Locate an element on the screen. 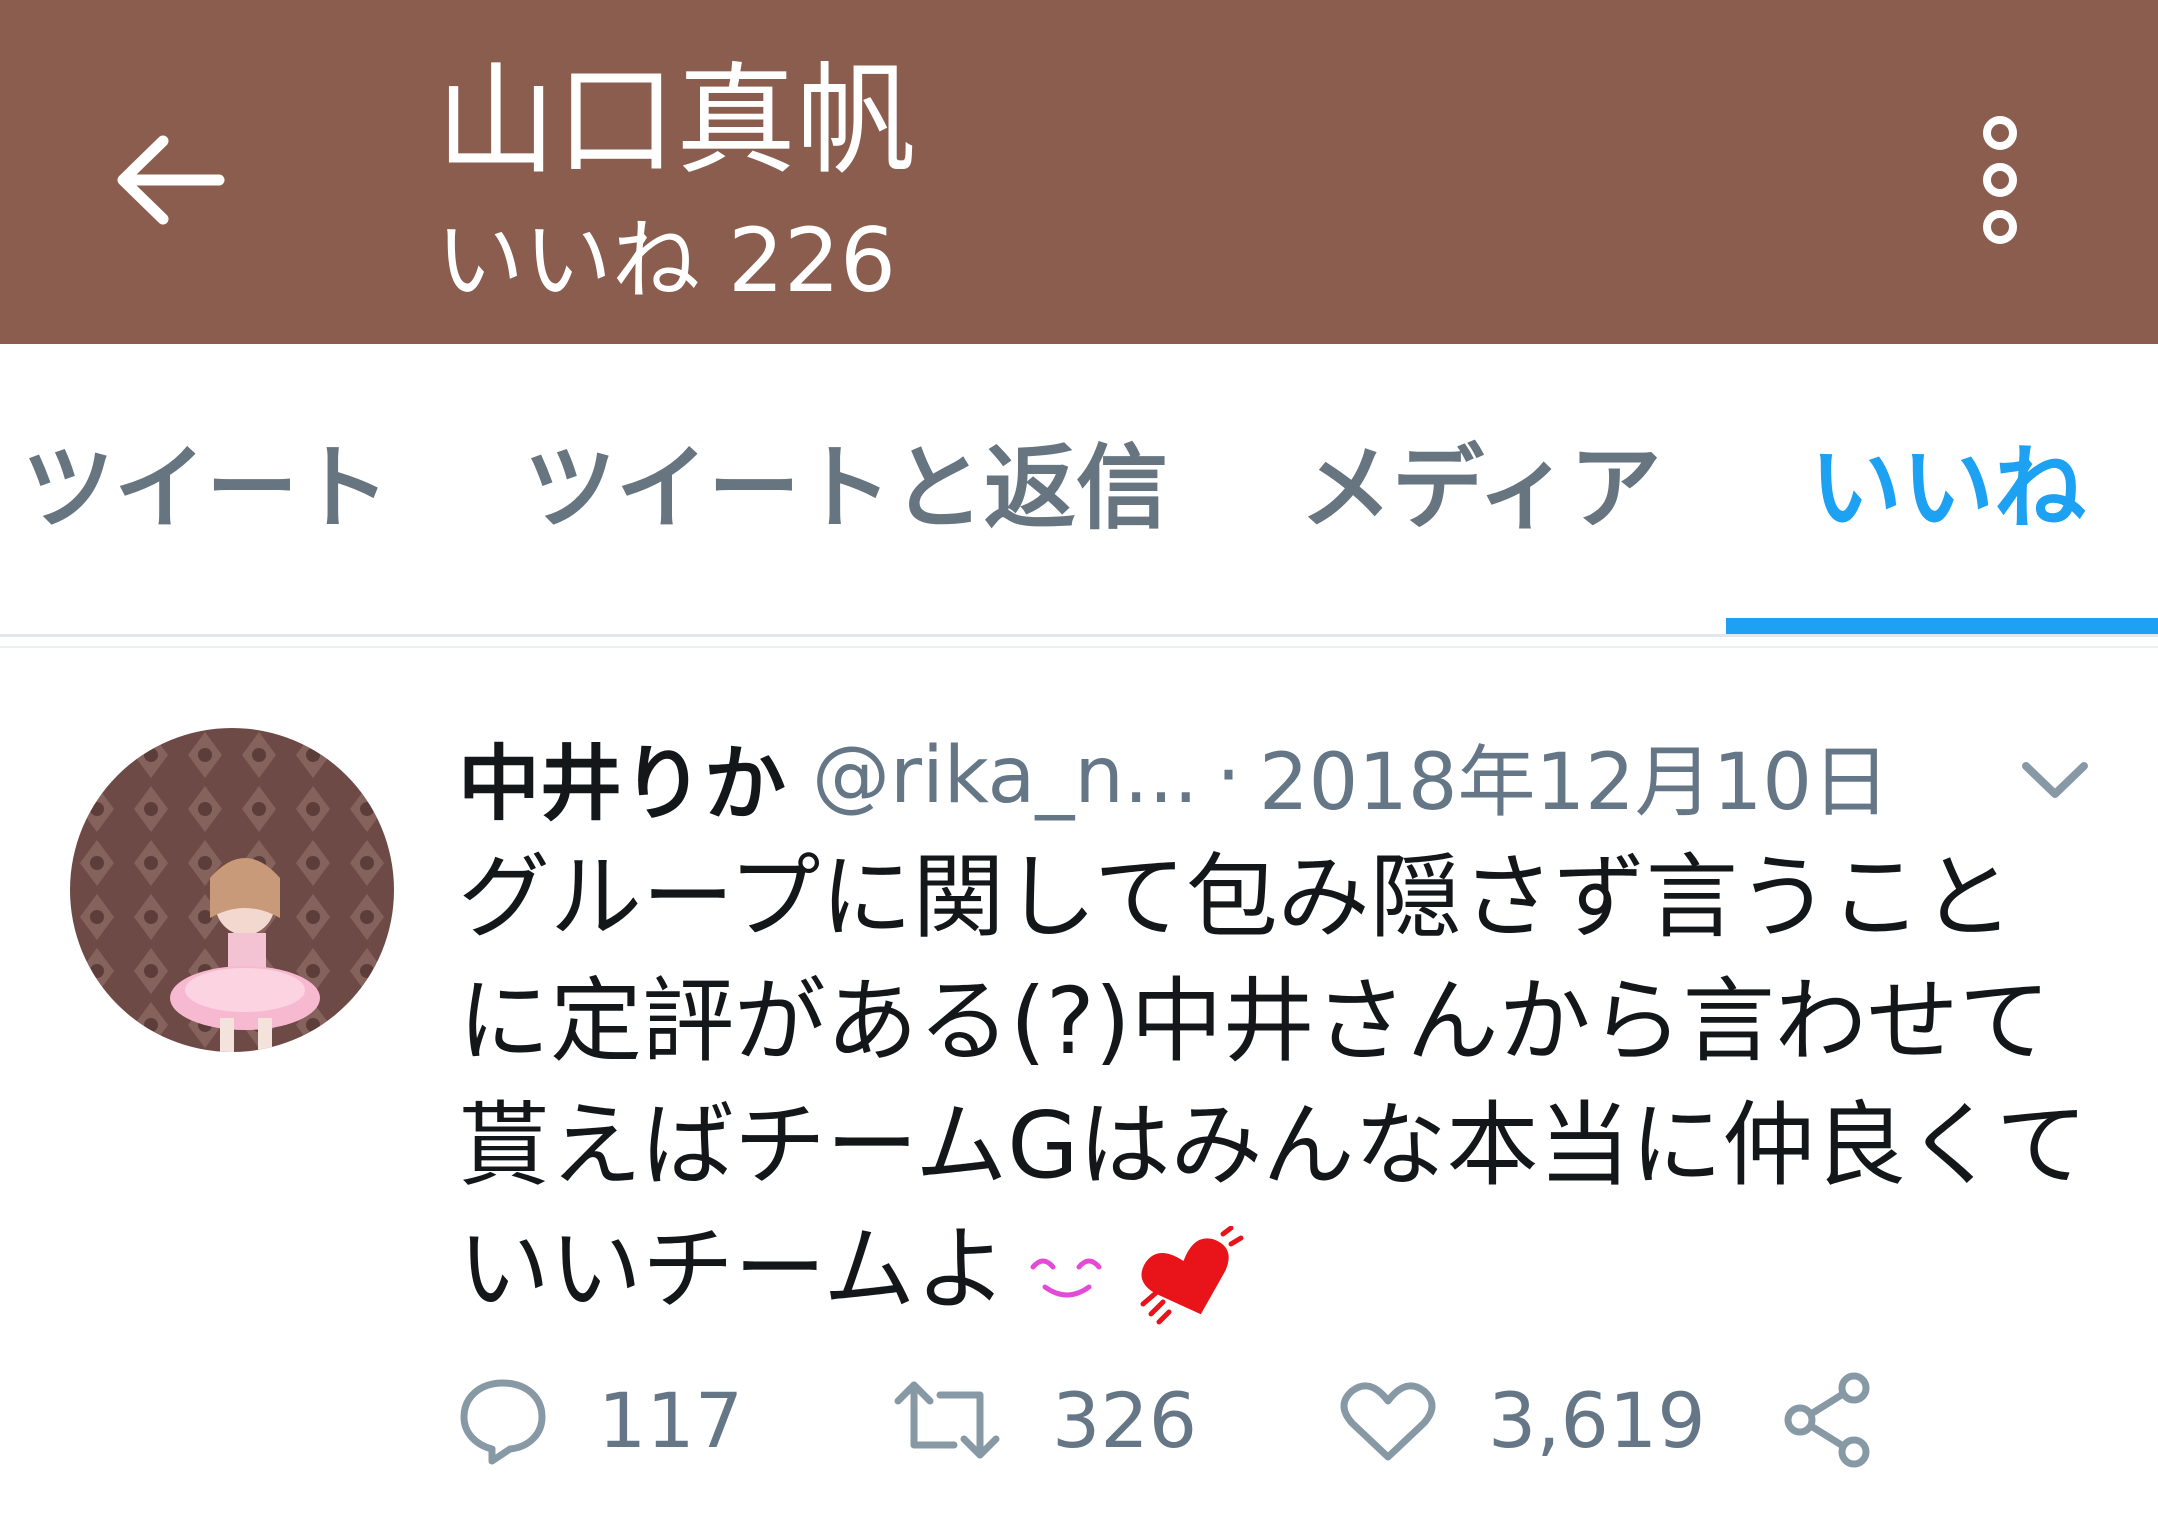 This screenshot has width=2158, height=1538. tweet-actions: 117 326 3,619 is located at coordinates (1258, 1420).